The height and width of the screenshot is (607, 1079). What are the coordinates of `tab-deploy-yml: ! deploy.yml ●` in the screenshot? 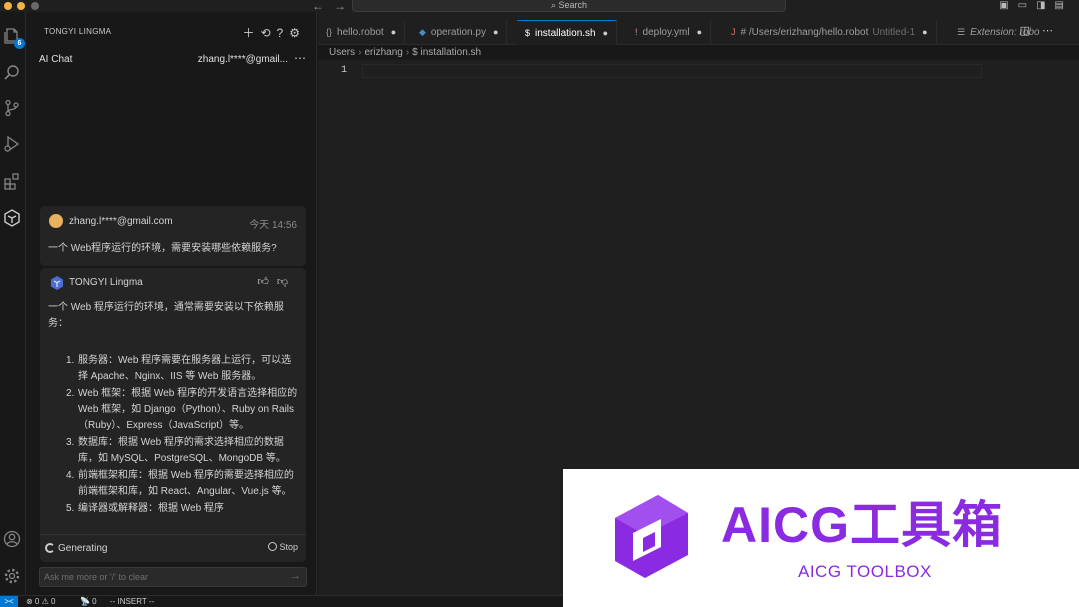 It's located at (669, 32).